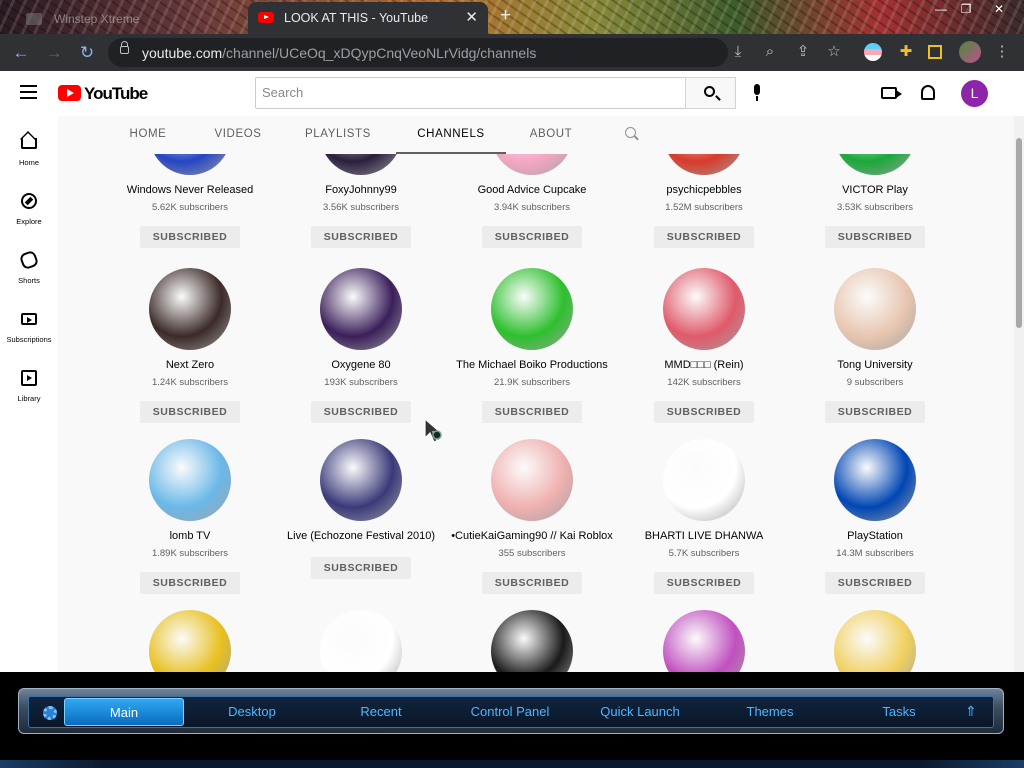 Image resolution: width=1024 pixels, height=768 pixels. I want to click on maximize-icon: ❐, so click(966, 10).